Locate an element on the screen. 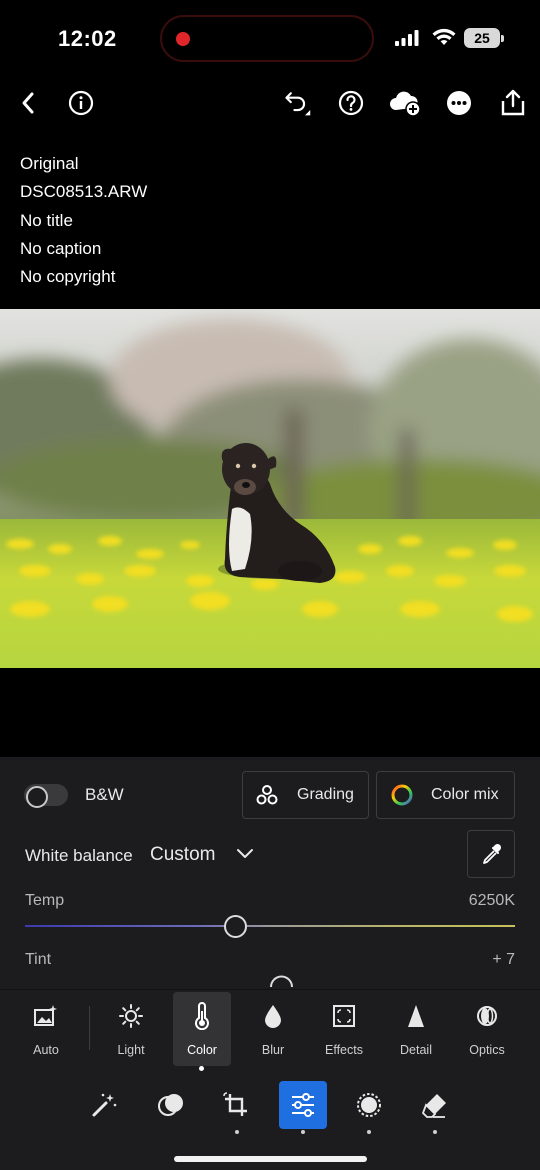 The image size is (540, 1170). tab-label: Color is located at coordinates (202, 1050).